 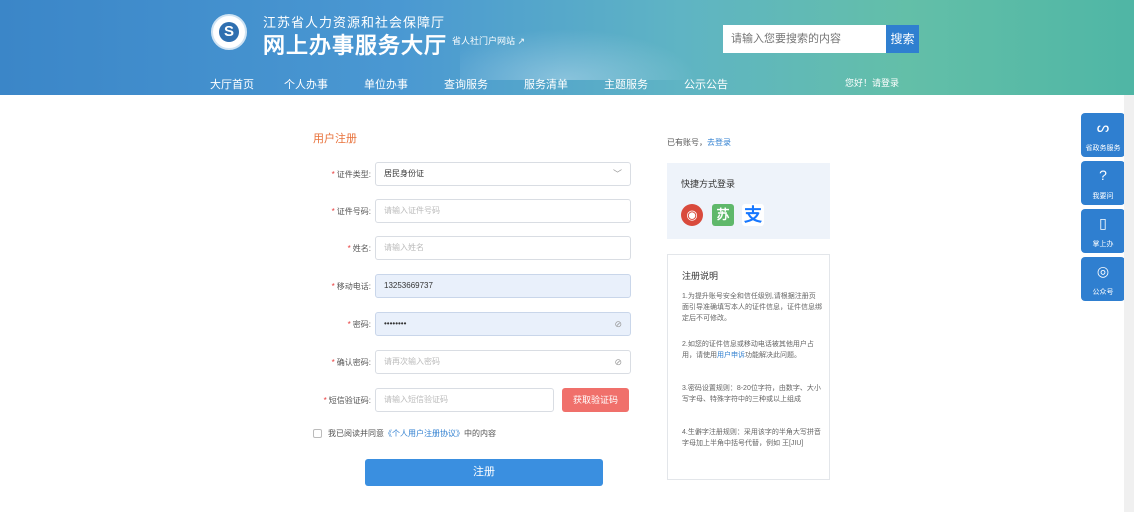 I want to click on password-input: •••••••• ⊘, so click(x=503, y=324).